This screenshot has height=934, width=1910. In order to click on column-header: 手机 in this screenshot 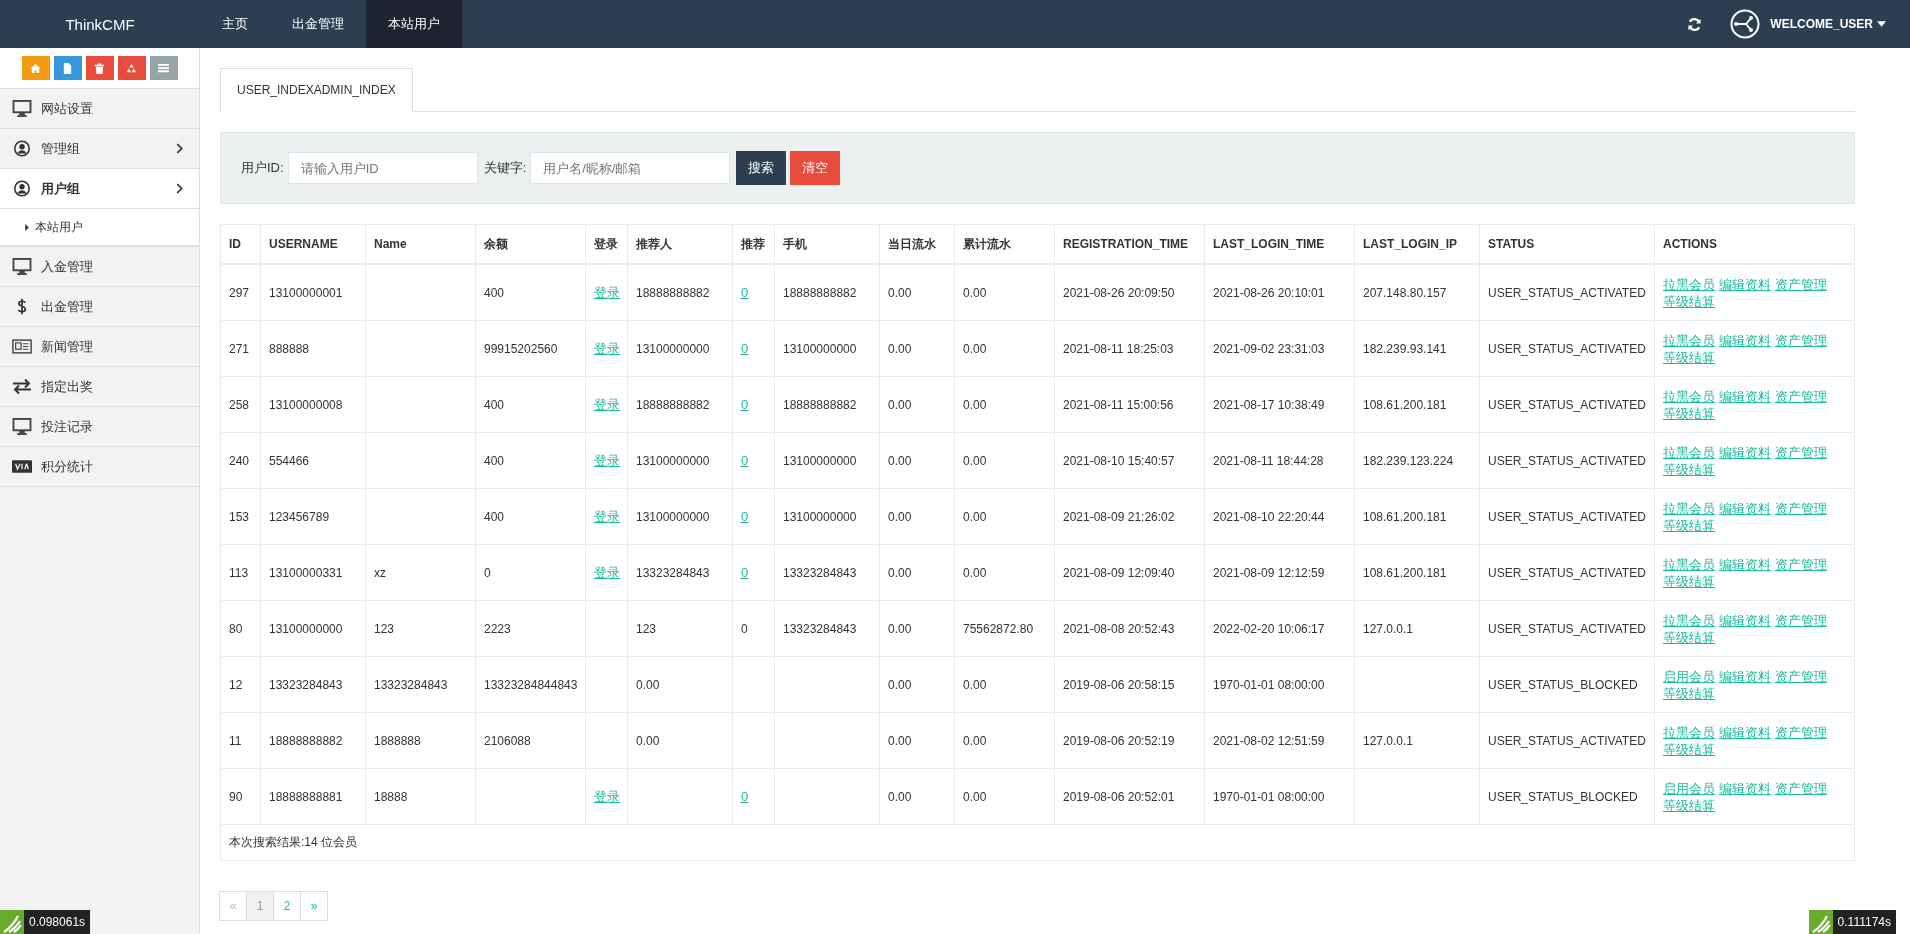, I will do `click(827, 244)`.